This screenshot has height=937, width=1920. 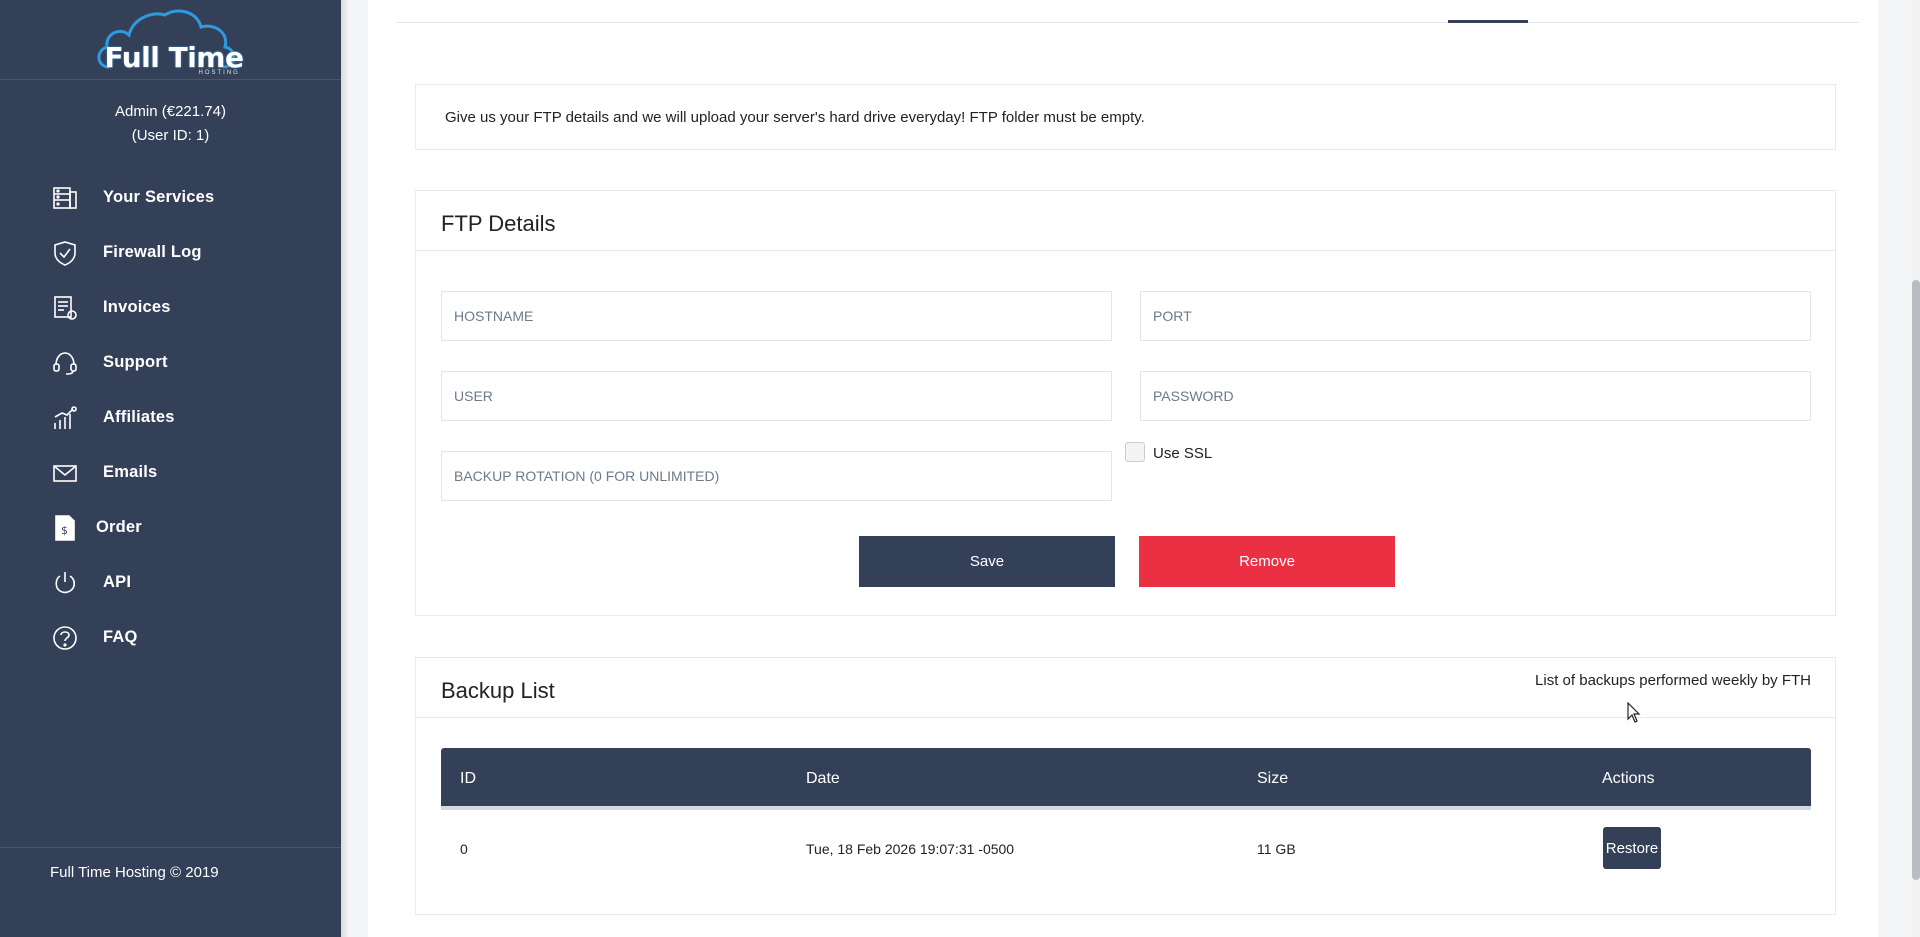 What do you see at coordinates (135, 362) in the screenshot?
I see `sidebar-item-label: Support` at bounding box center [135, 362].